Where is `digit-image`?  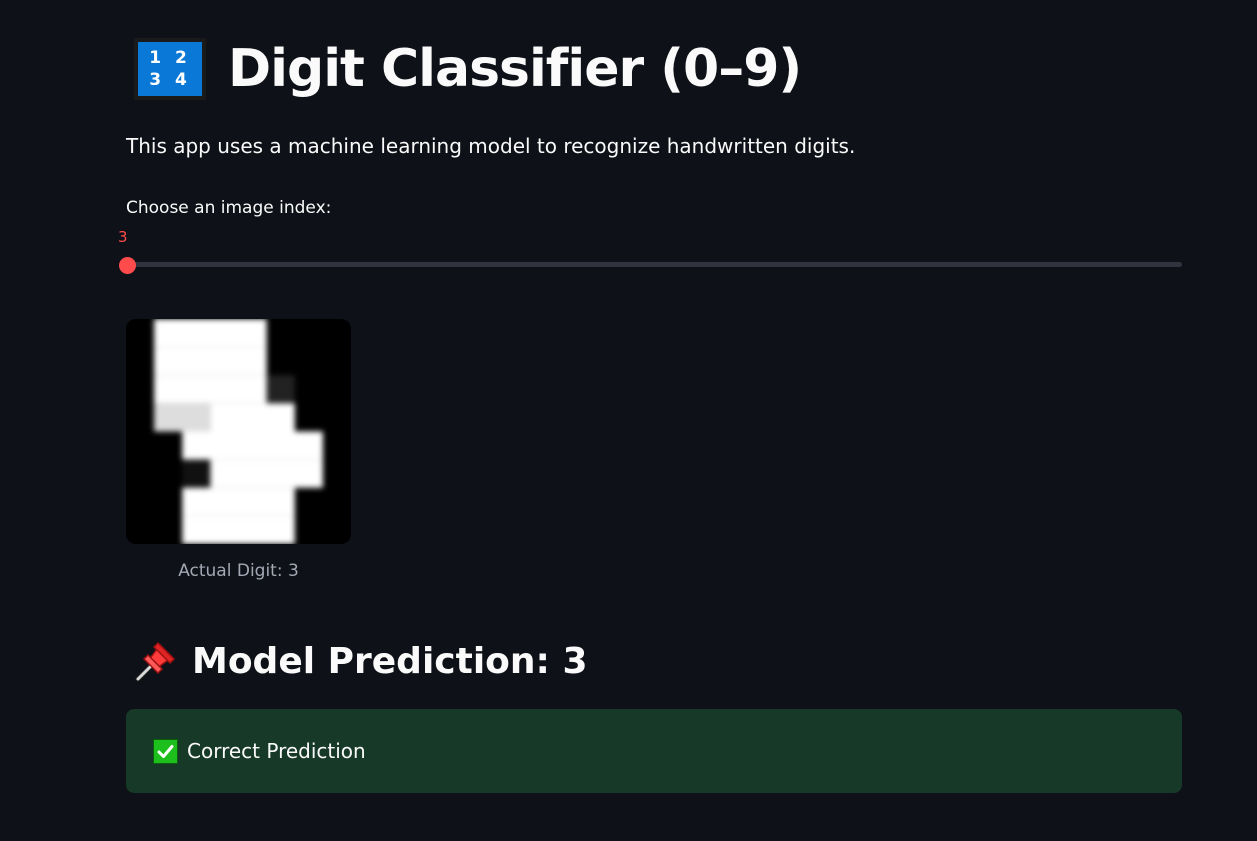 digit-image is located at coordinates (238, 431).